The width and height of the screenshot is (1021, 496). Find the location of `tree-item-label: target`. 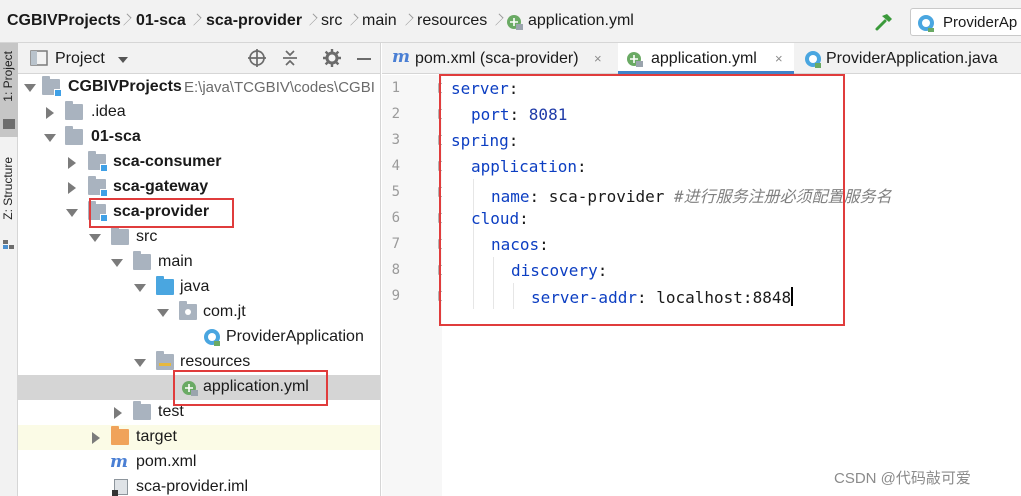

tree-item-label: target is located at coordinates (156, 436).